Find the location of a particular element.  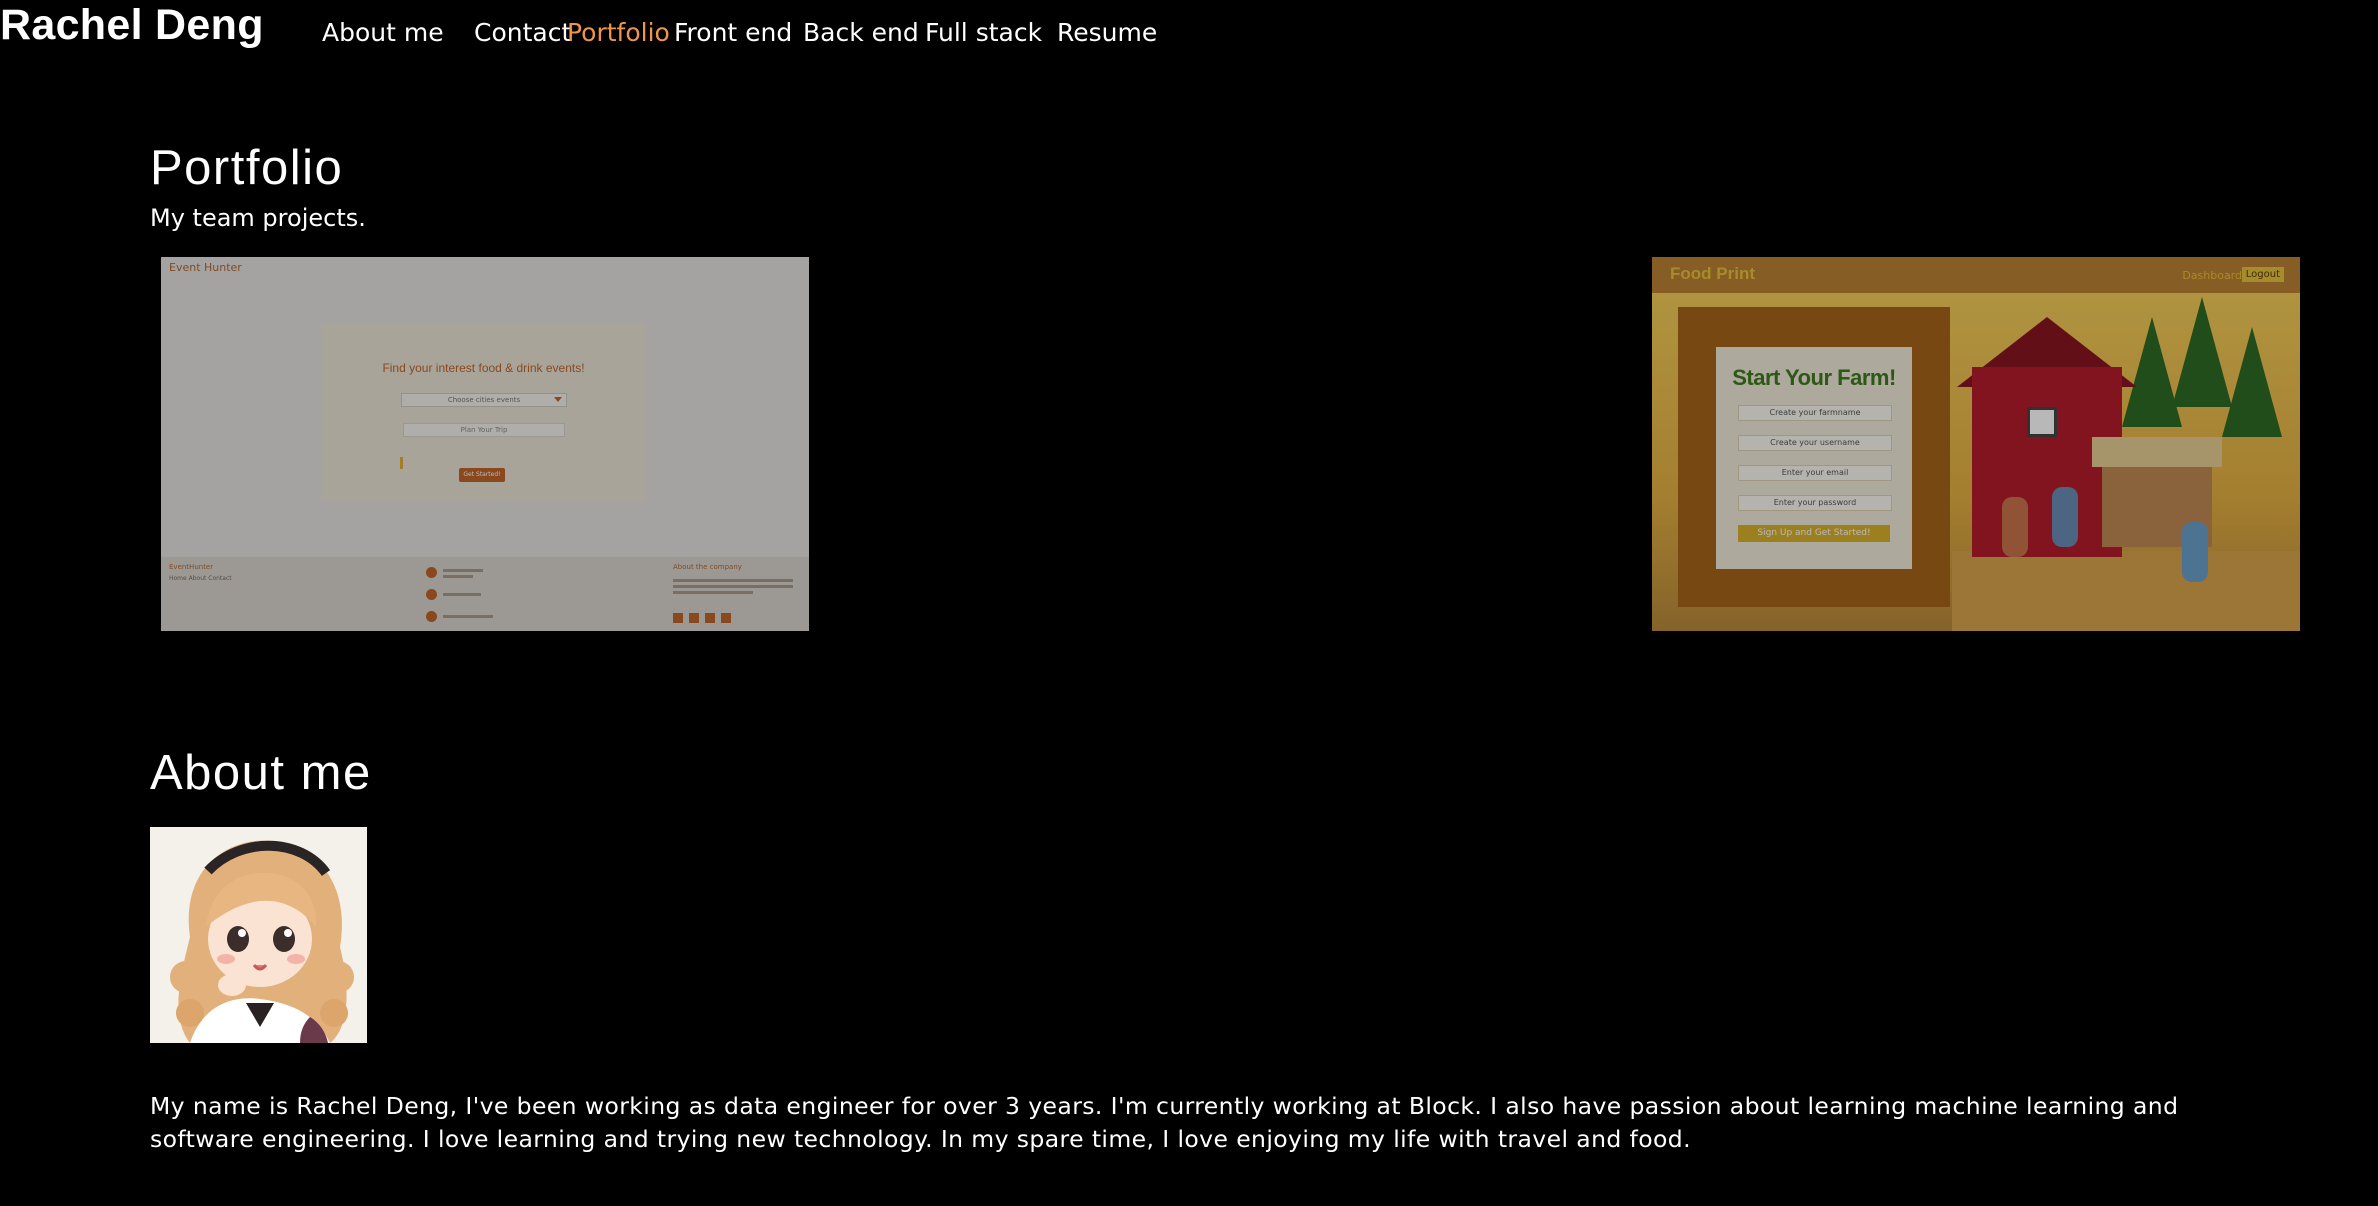

avatar-illustration is located at coordinates (258, 935).